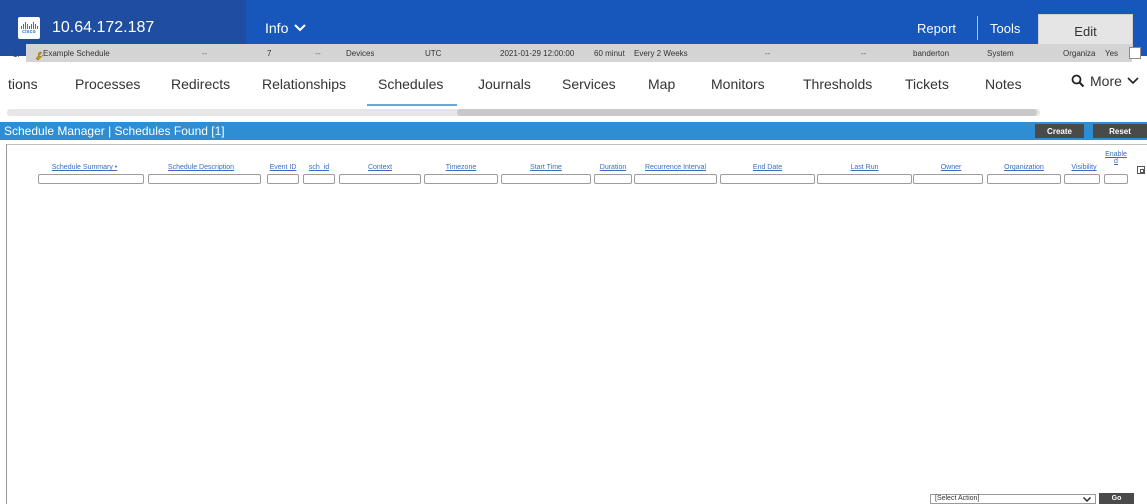  What do you see at coordinates (1078, 81) in the screenshot?
I see `search-icon` at bounding box center [1078, 81].